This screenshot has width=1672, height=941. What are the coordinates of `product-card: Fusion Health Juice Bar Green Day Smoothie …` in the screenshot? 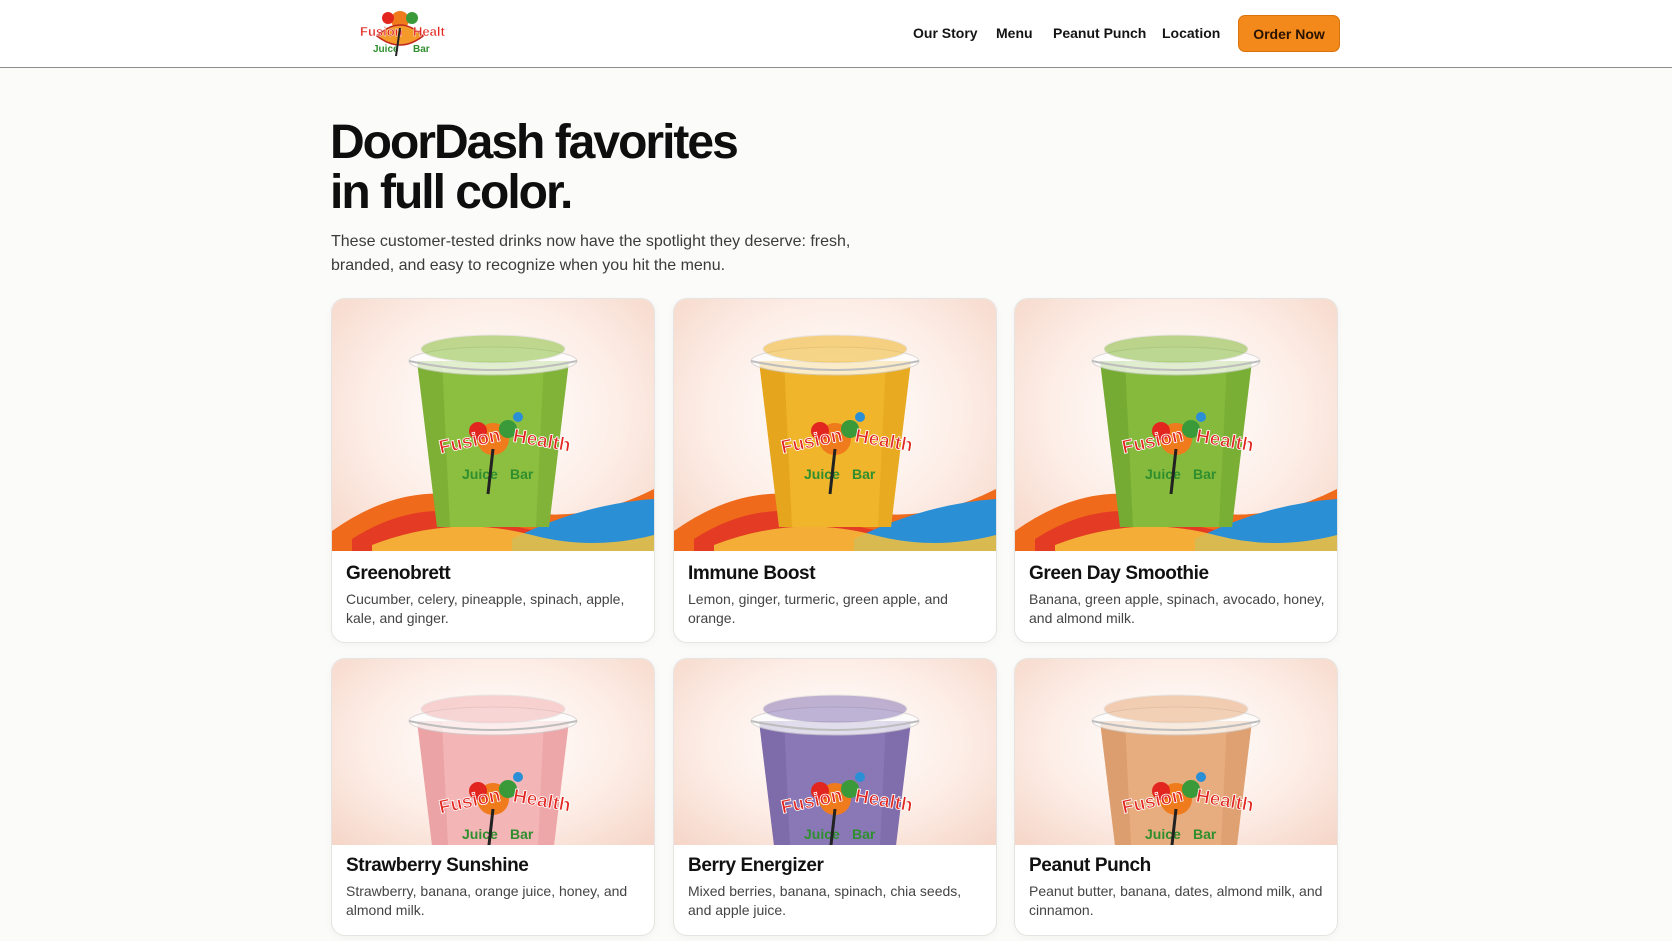 It's located at (1176, 470).